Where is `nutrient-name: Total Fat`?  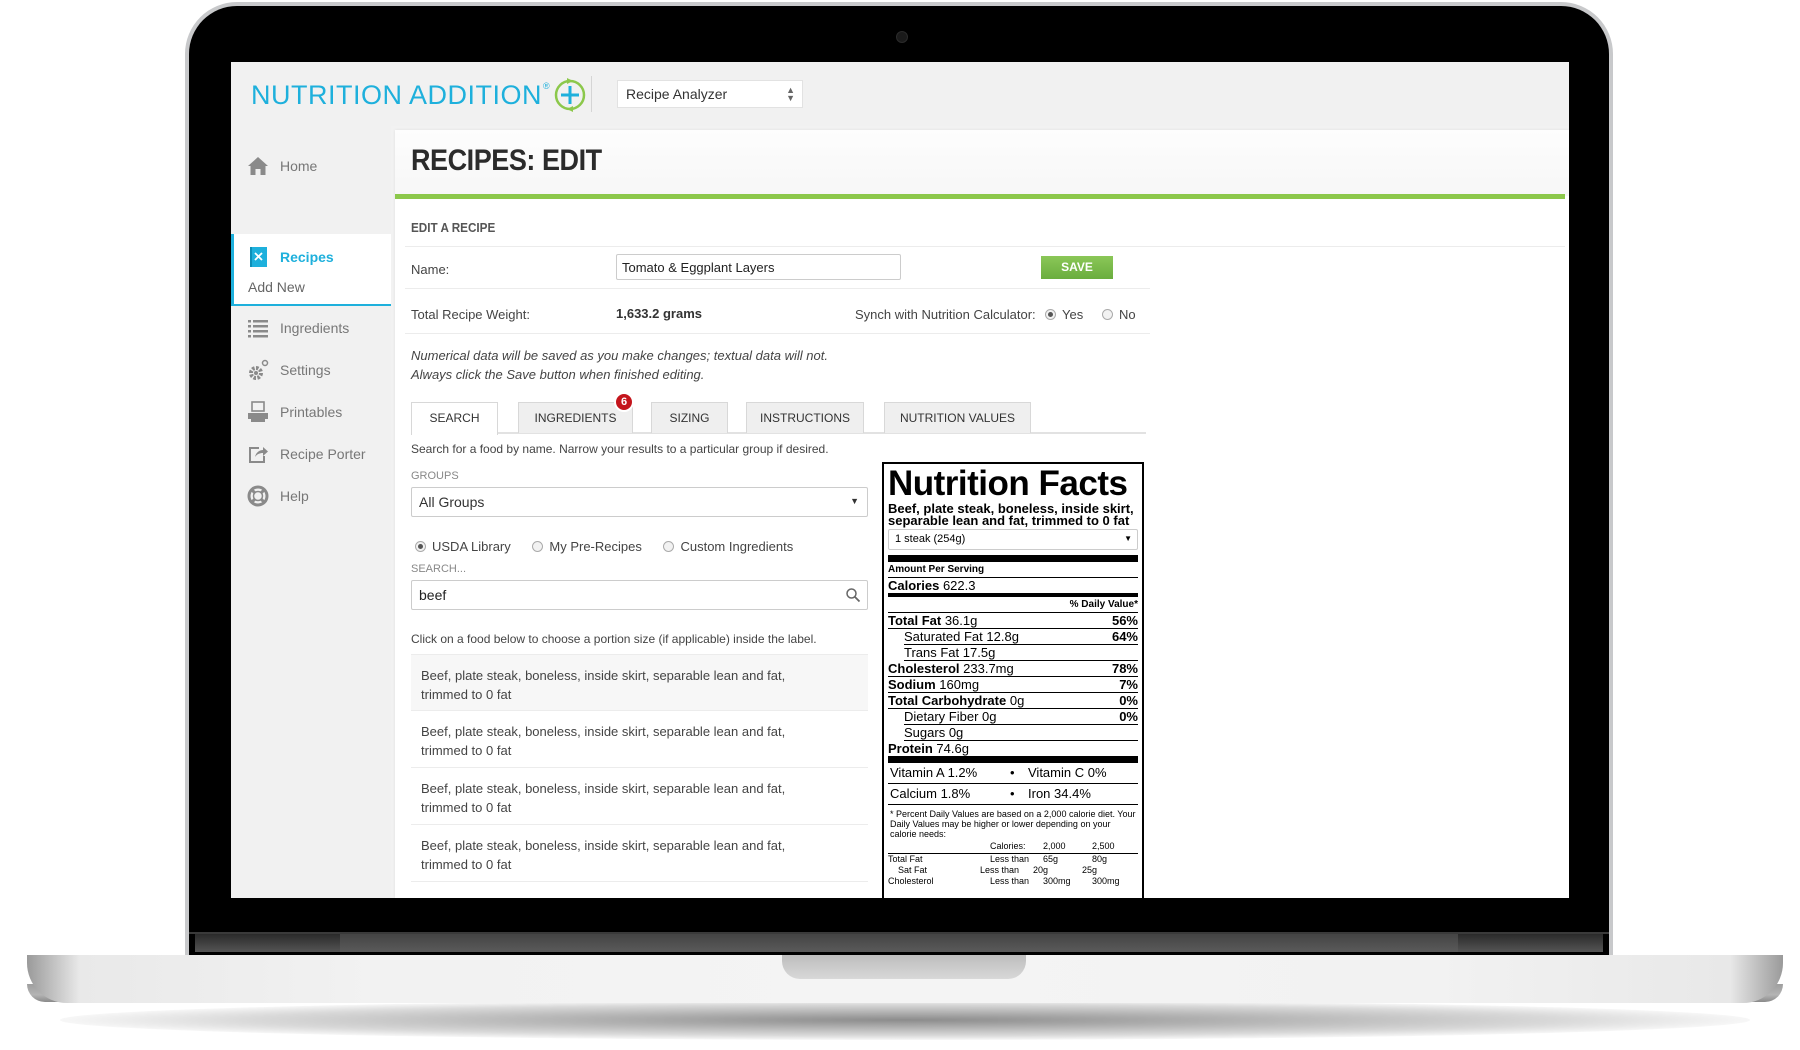 nutrient-name: Total Fat is located at coordinates (915, 620).